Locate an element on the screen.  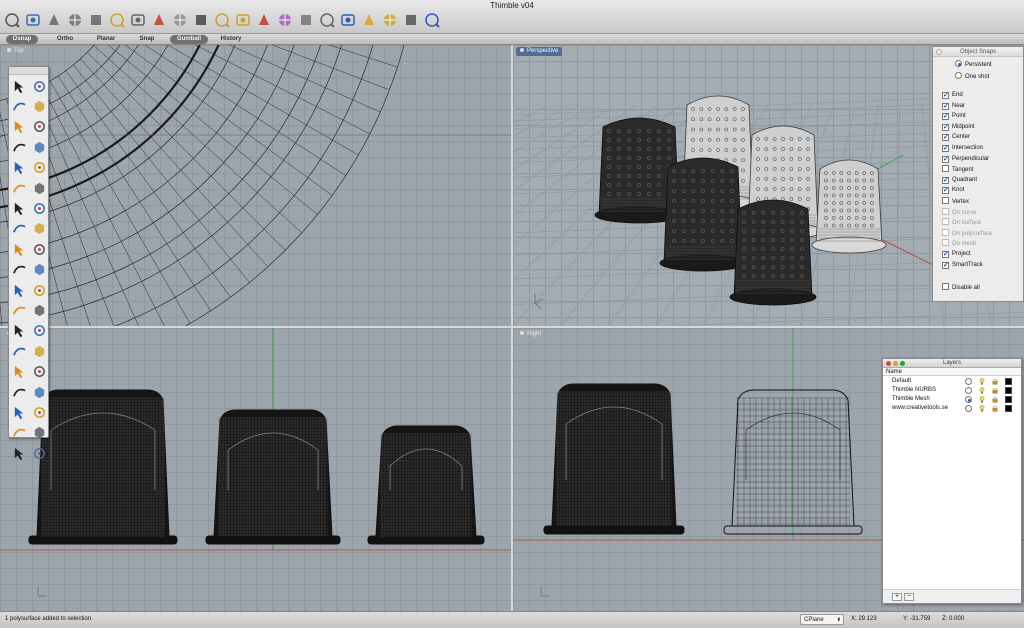
point-icon is located at coordinates (39, 86).